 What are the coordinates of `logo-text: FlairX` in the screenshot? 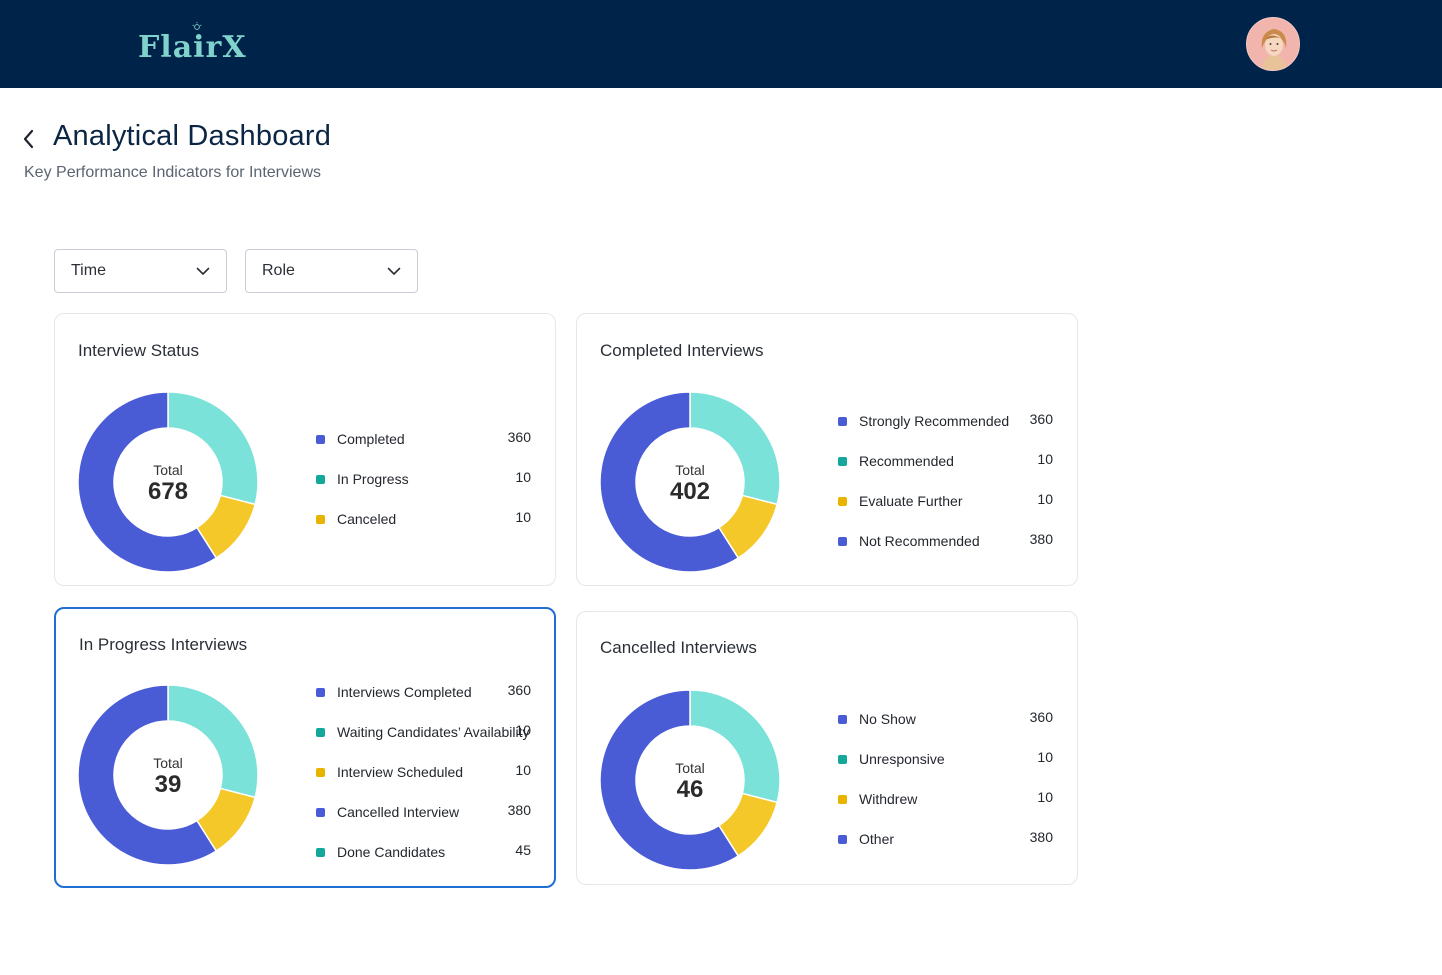 It's located at (192, 47).